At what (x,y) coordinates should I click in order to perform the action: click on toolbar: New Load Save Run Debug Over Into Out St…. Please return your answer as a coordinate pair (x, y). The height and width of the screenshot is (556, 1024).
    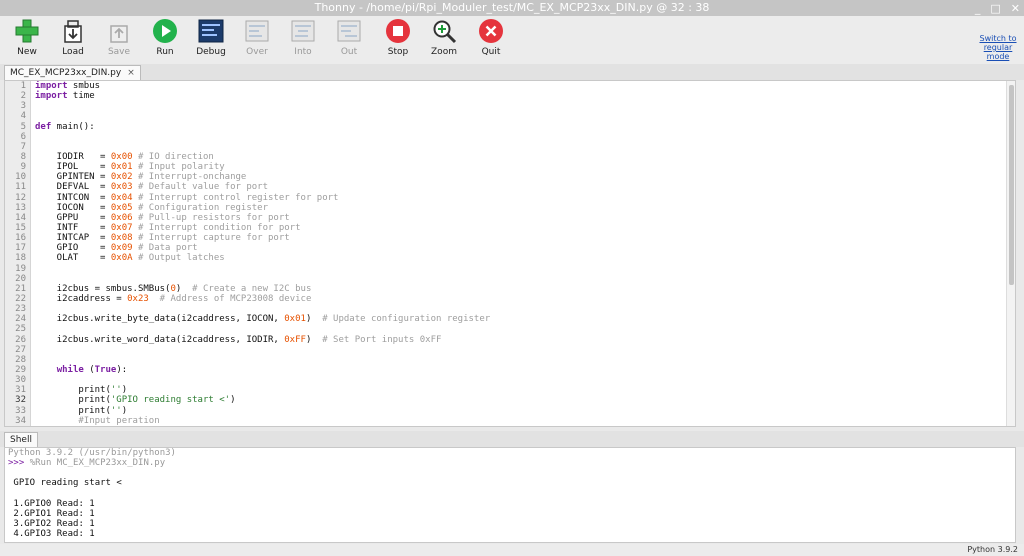
    Looking at the image, I should click on (512, 40).